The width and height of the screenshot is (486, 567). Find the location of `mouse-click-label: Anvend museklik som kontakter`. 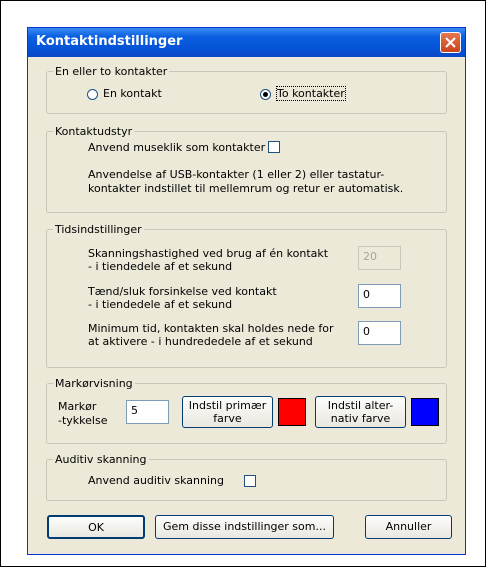

mouse-click-label: Anvend museklik som kontakter is located at coordinates (176, 147).